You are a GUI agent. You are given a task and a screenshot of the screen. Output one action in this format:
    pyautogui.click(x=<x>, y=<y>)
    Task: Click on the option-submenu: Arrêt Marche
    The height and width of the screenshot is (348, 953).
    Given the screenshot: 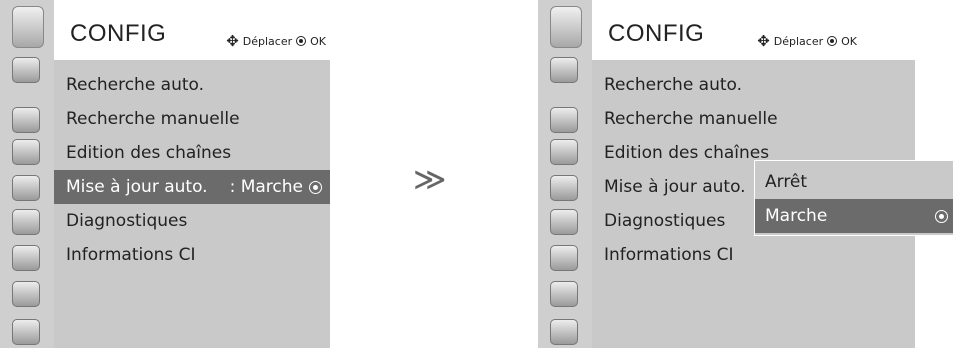 What is the action you would take?
    pyautogui.click(x=853, y=198)
    